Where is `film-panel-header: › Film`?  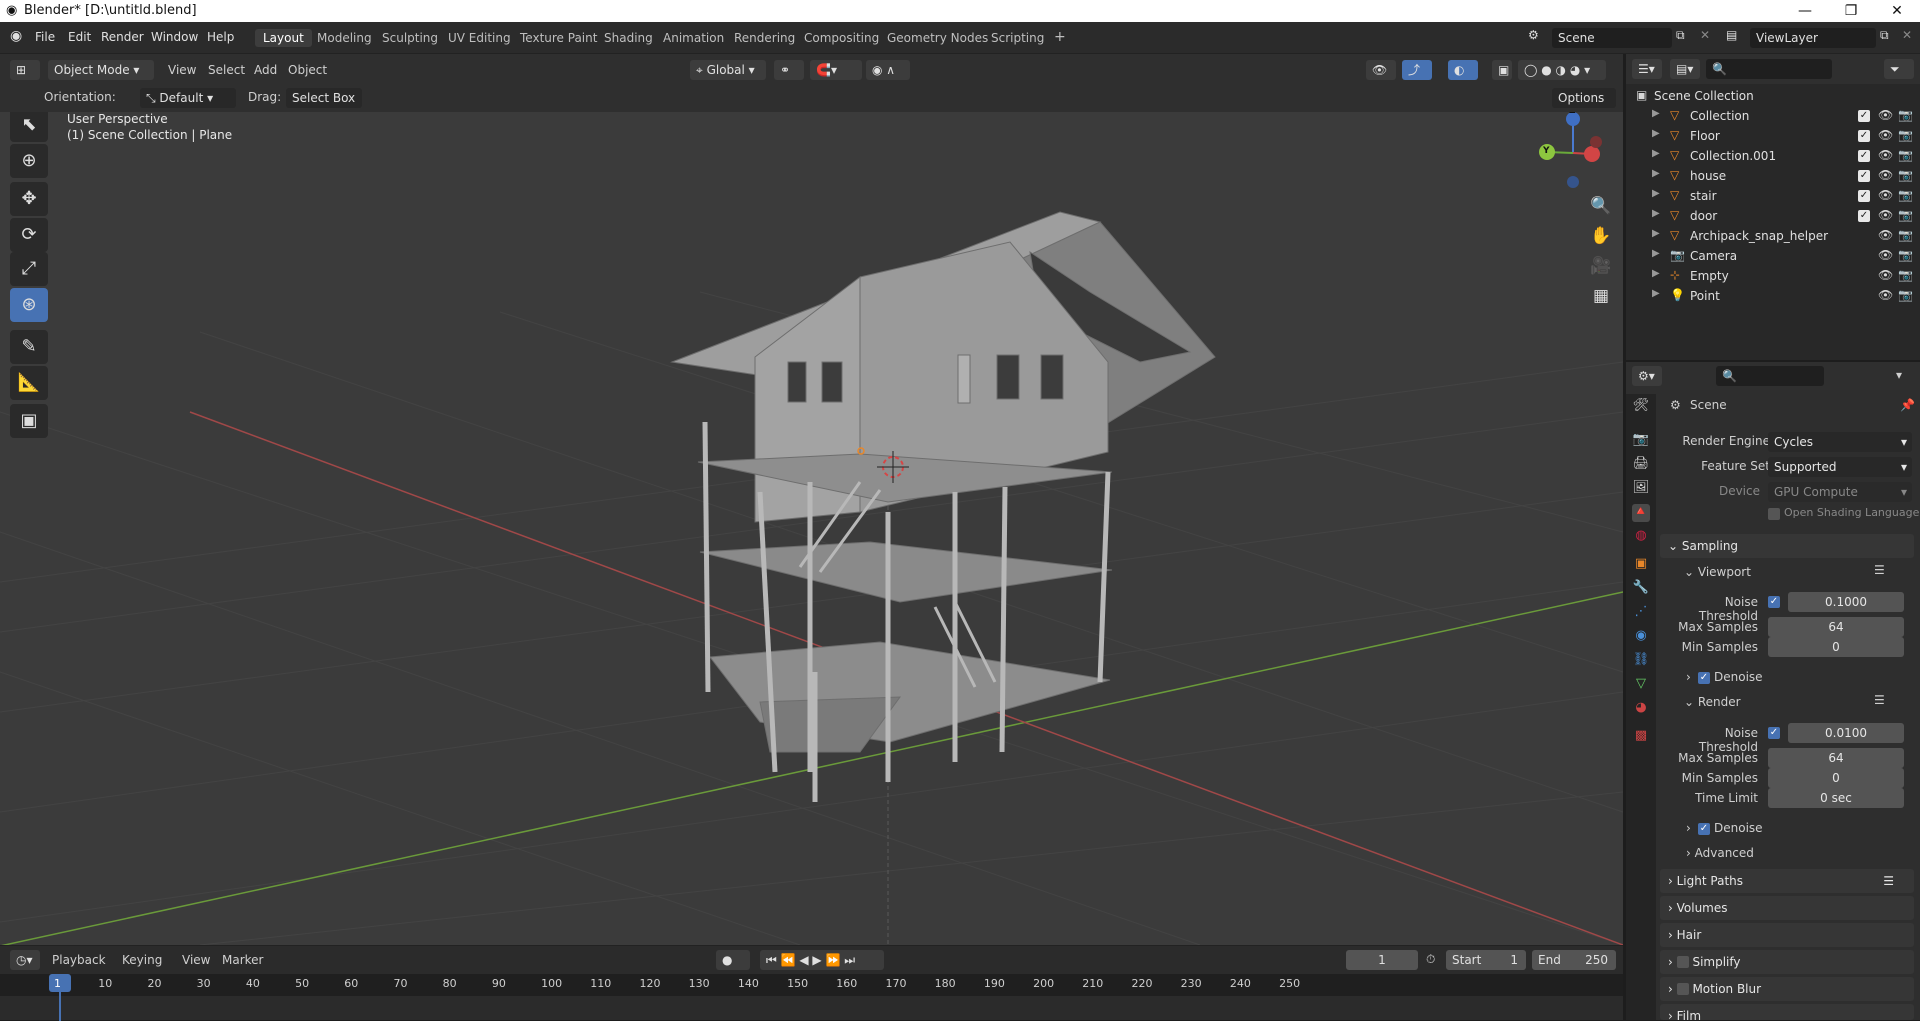
film-panel-header: › Film is located at coordinates (1787, 1012).